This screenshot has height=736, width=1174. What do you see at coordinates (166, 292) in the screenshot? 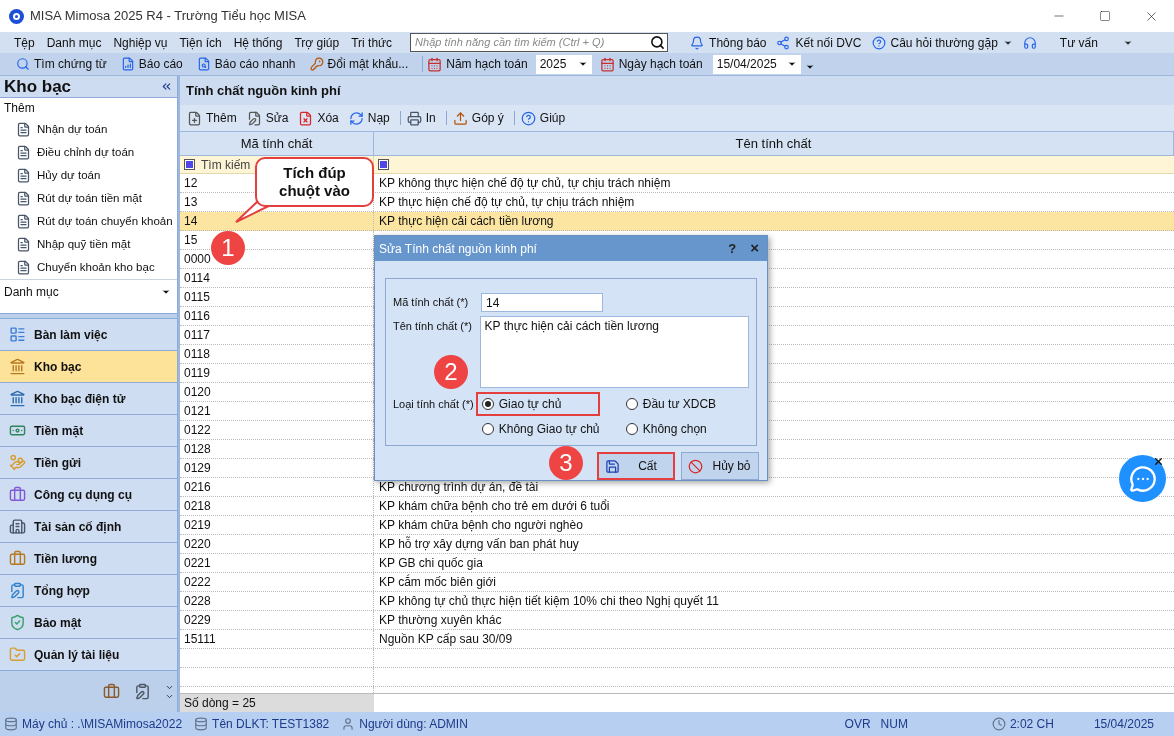
I see `dropdown-caret-icon` at bounding box center [166, 292].